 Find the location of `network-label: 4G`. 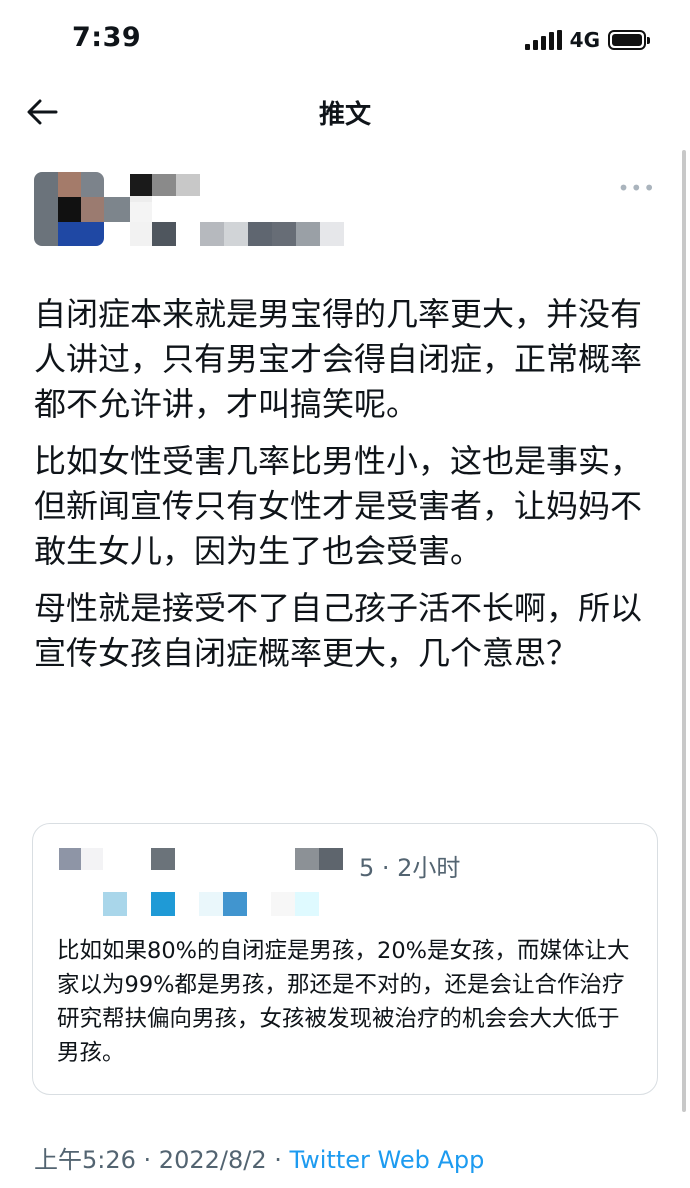

network-label: 4G is located at coordinates (584, 40).